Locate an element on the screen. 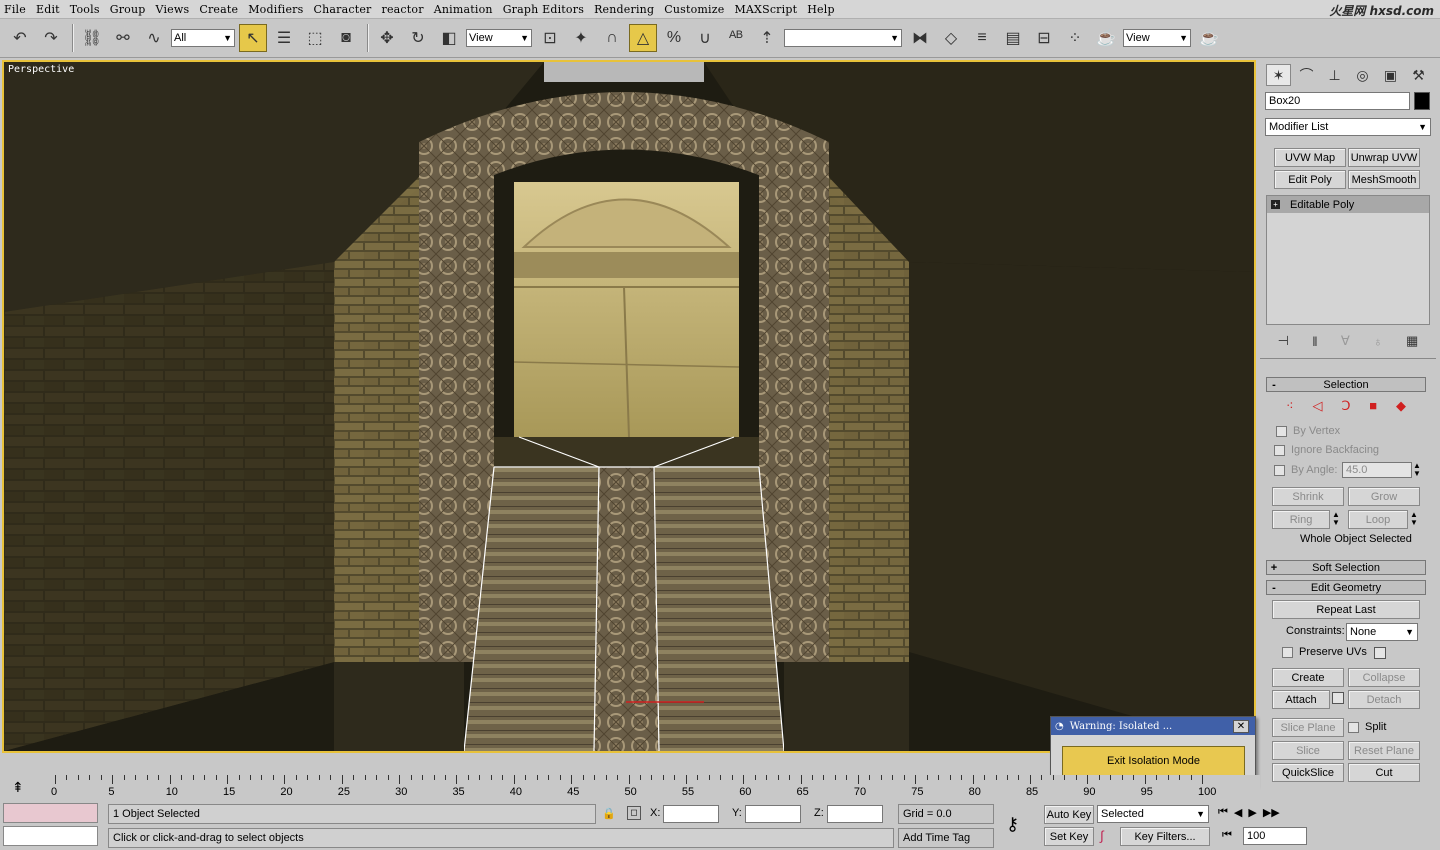 Image resolution: width=1440 pixels, height=850 pixels. create-tab-icon: ✶ is located at coordinates (1279, 75).